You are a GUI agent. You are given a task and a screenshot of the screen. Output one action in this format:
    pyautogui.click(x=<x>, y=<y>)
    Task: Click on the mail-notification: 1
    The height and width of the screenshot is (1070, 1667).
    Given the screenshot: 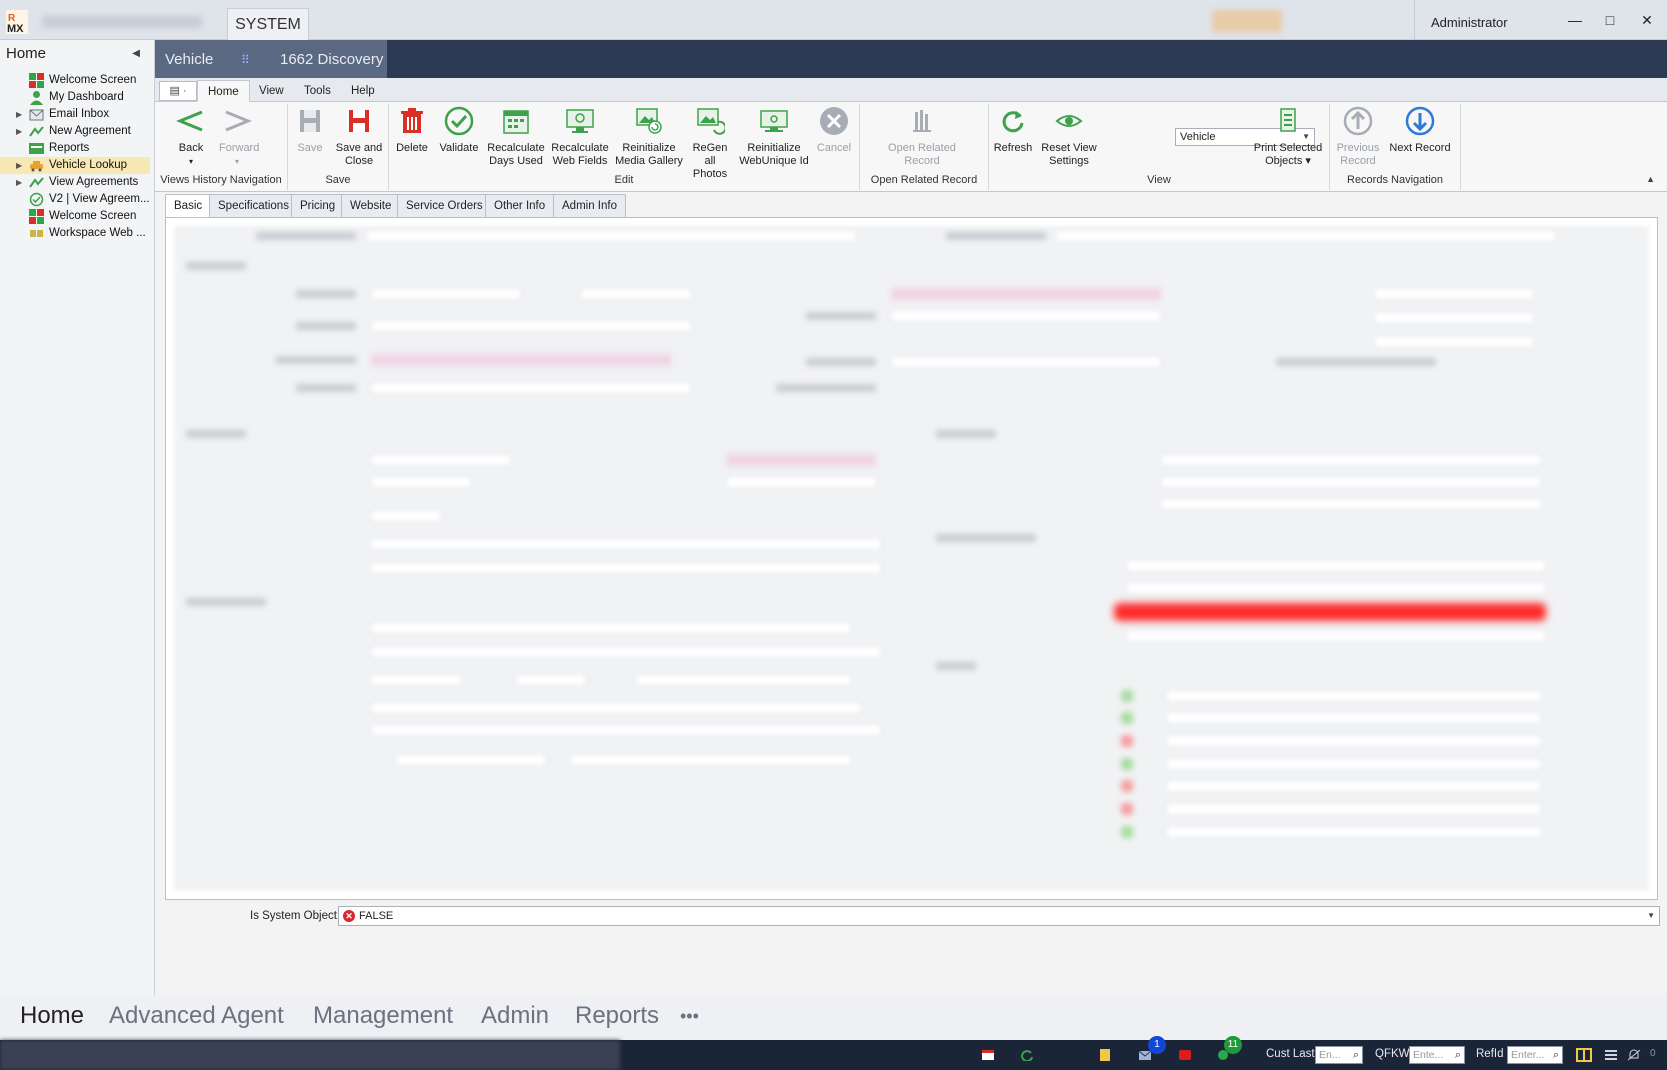 What is the action you would take?
    pyautogui.click(x=1152, y=1053)
    